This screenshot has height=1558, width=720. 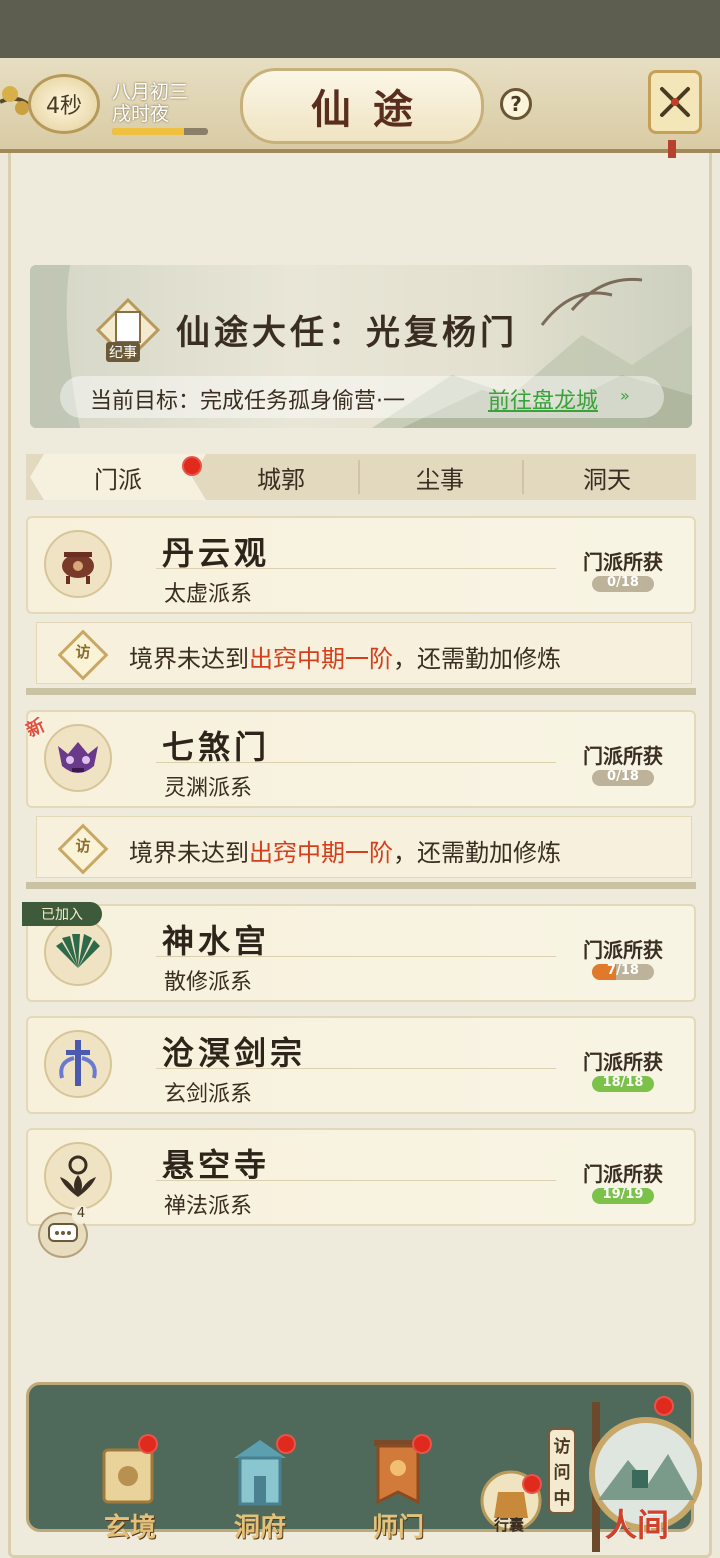 I want to click on timer-text: 4秒, so click(x=64, y=106).